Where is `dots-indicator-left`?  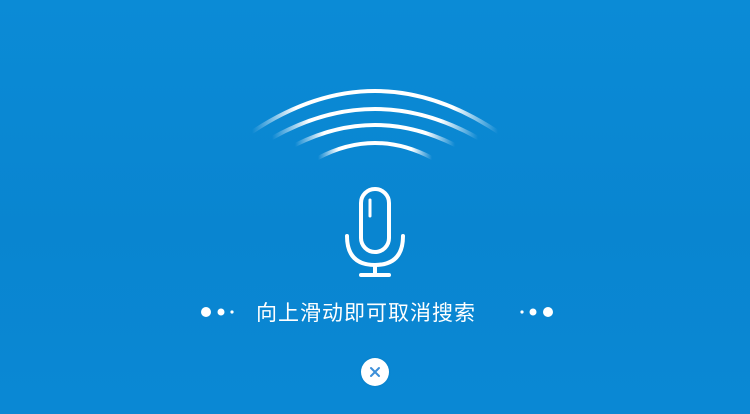
dots-indicator-left is located at coordinates (217, 312).